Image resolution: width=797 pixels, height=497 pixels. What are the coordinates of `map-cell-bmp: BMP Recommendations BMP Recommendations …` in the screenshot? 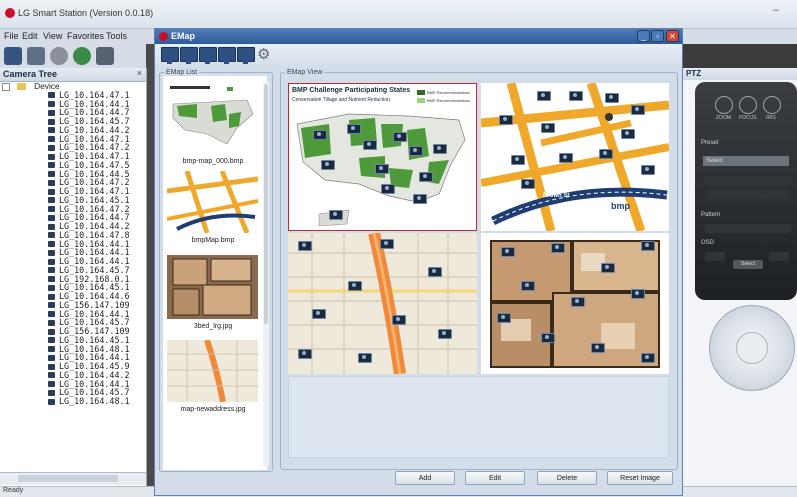 It's located at (382, 157).